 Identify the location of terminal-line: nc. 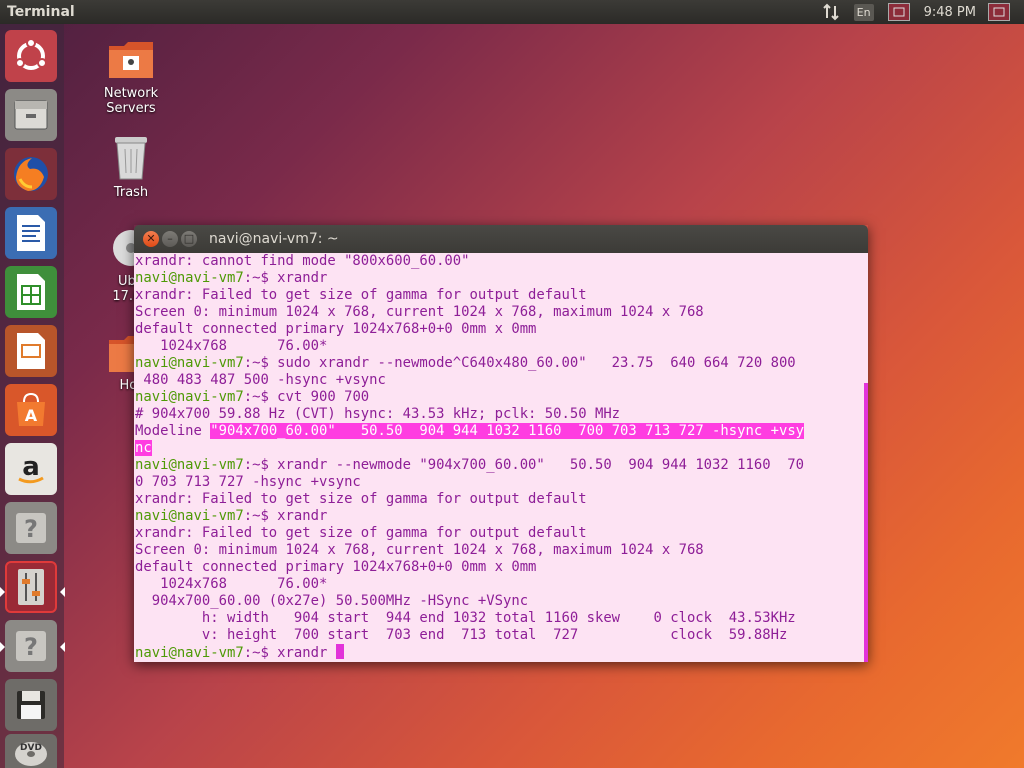
(501, 448).